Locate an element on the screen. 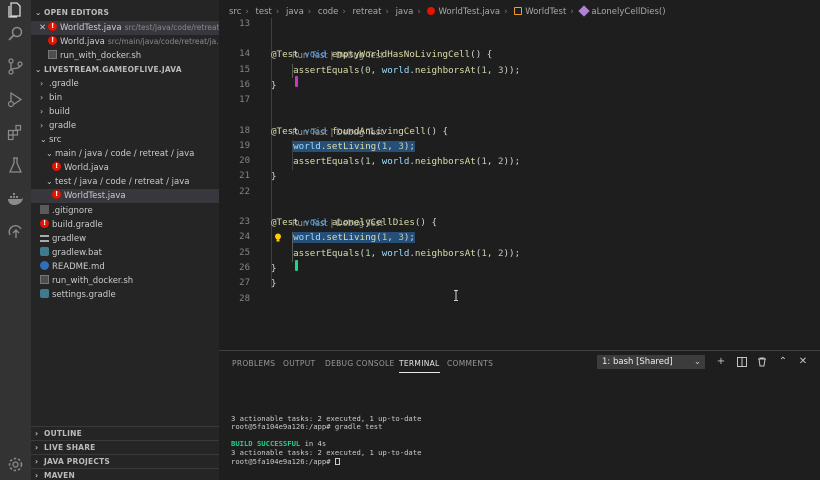 This screenshot has width=820, height=480. code-line: 21} is located at coordinates (519, 176).